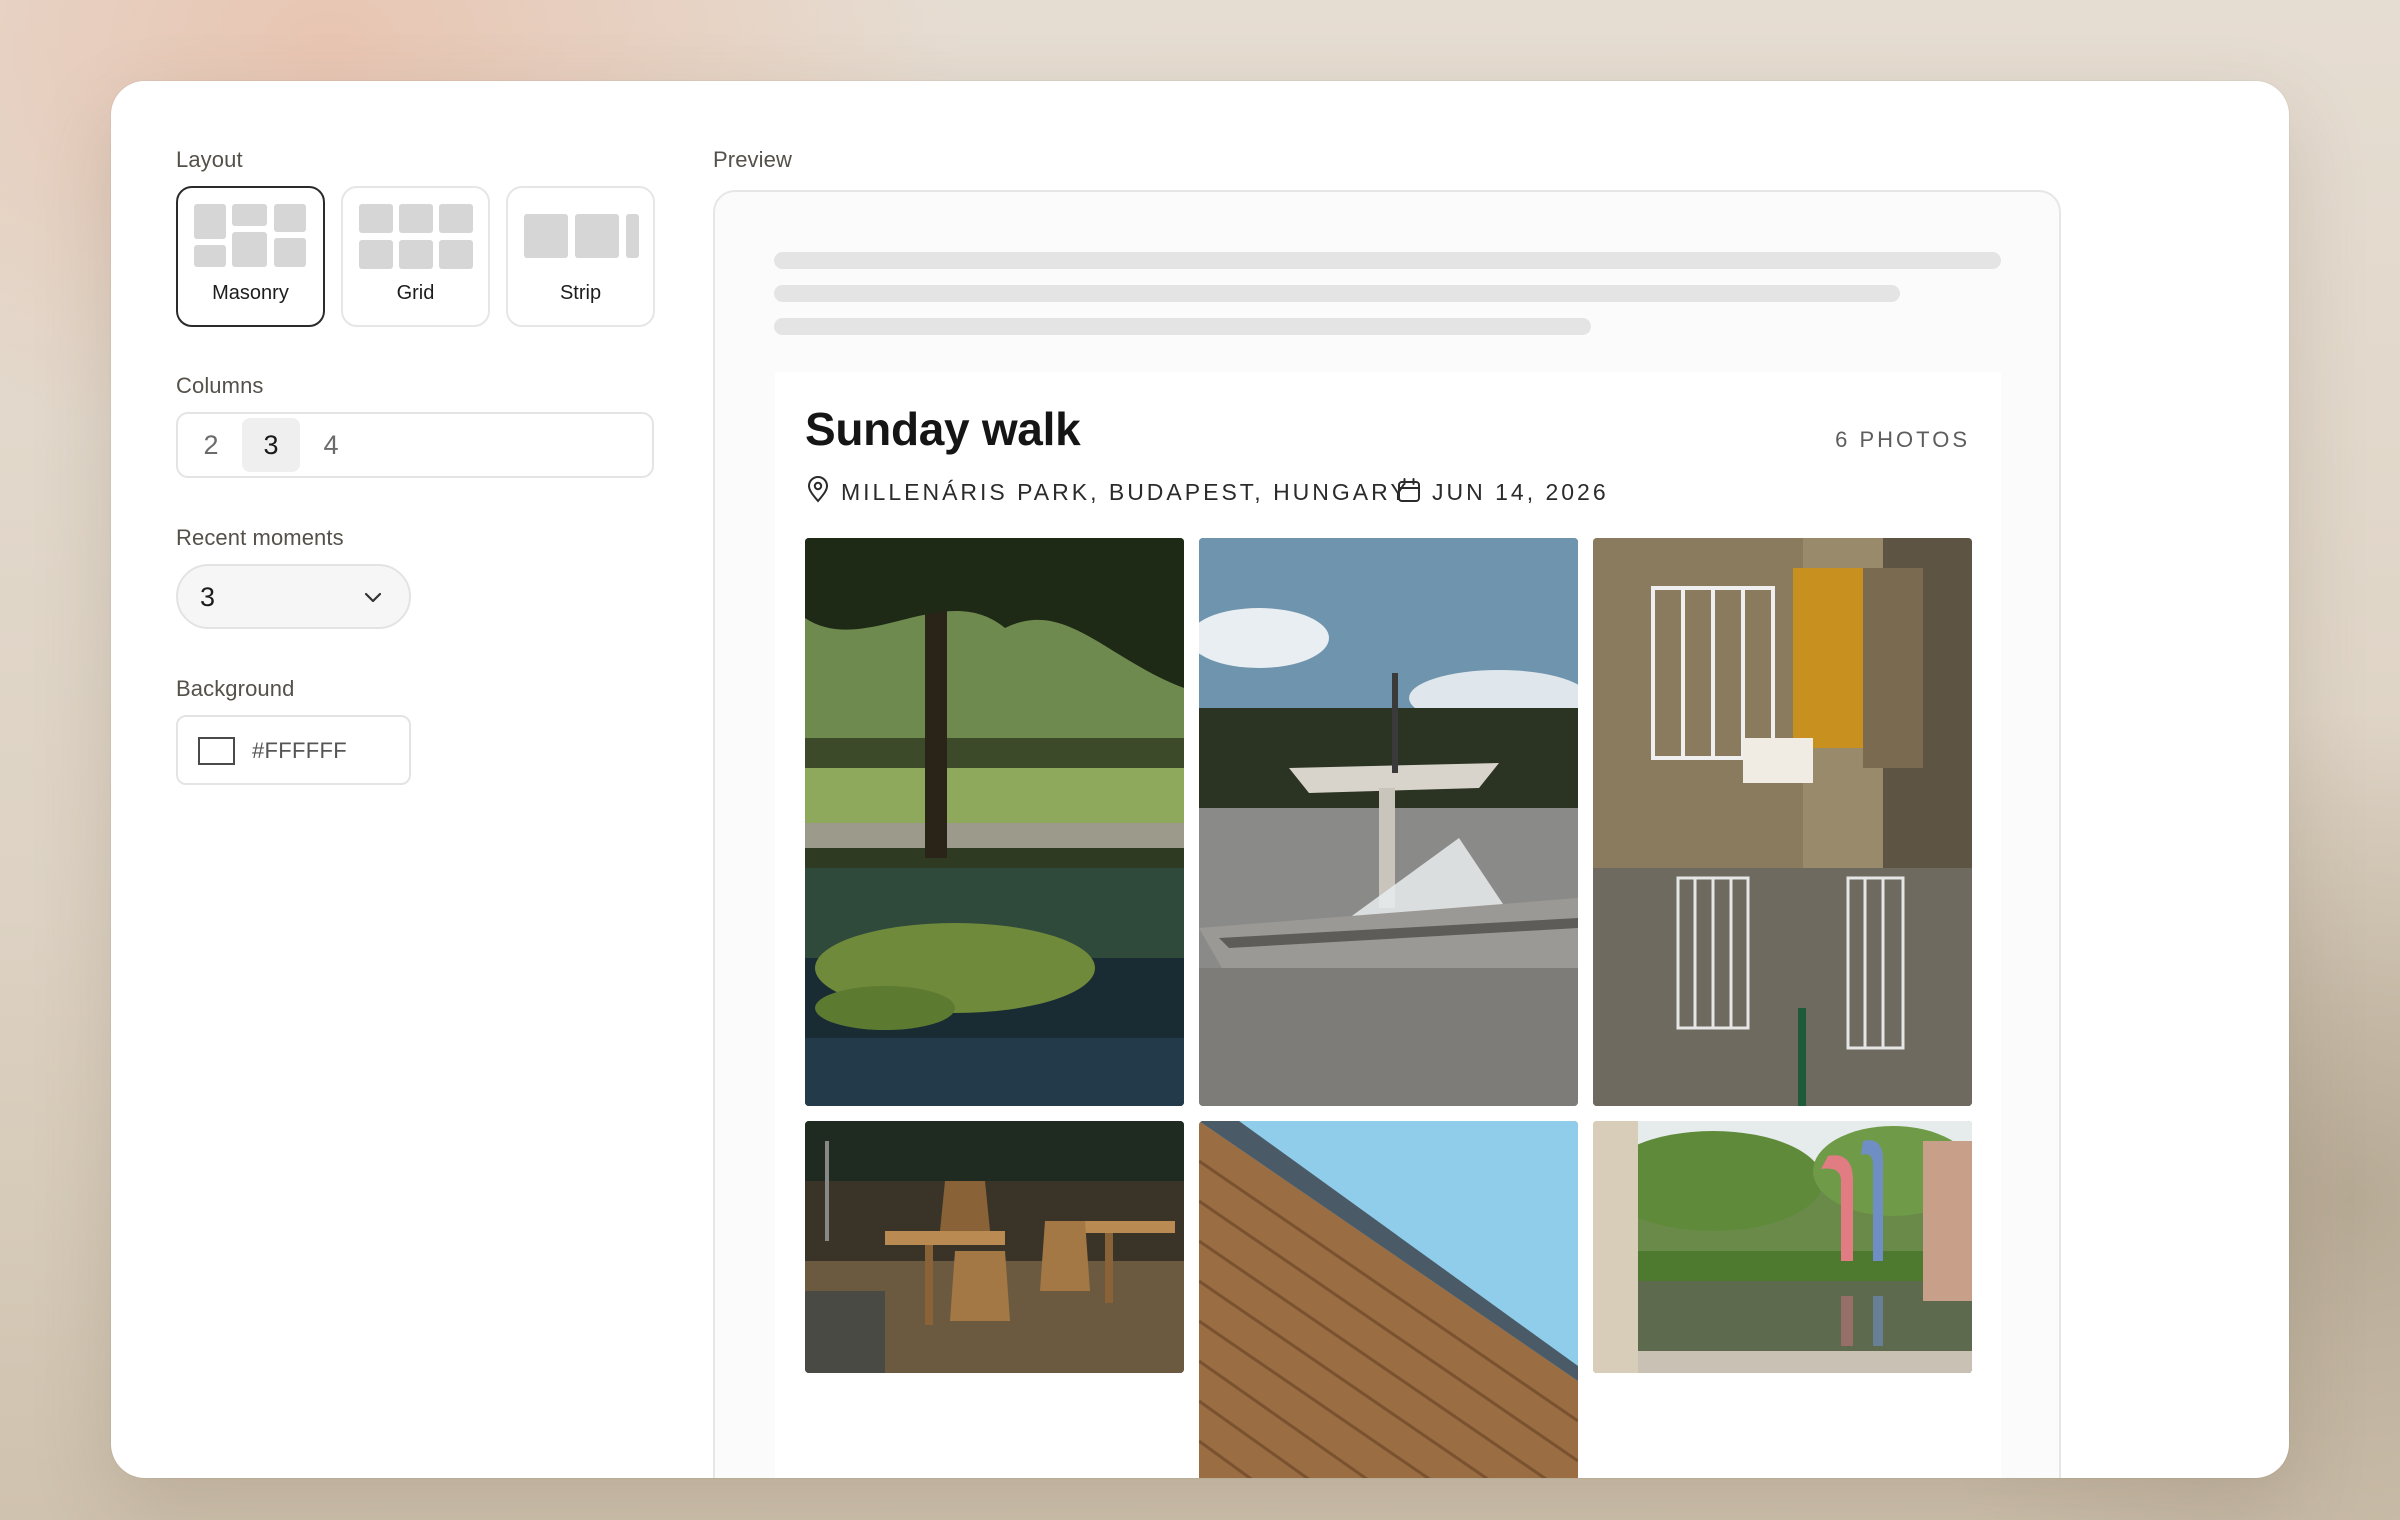  I want to click on card-date: JUN 14, 2026, so click(1520, 492).